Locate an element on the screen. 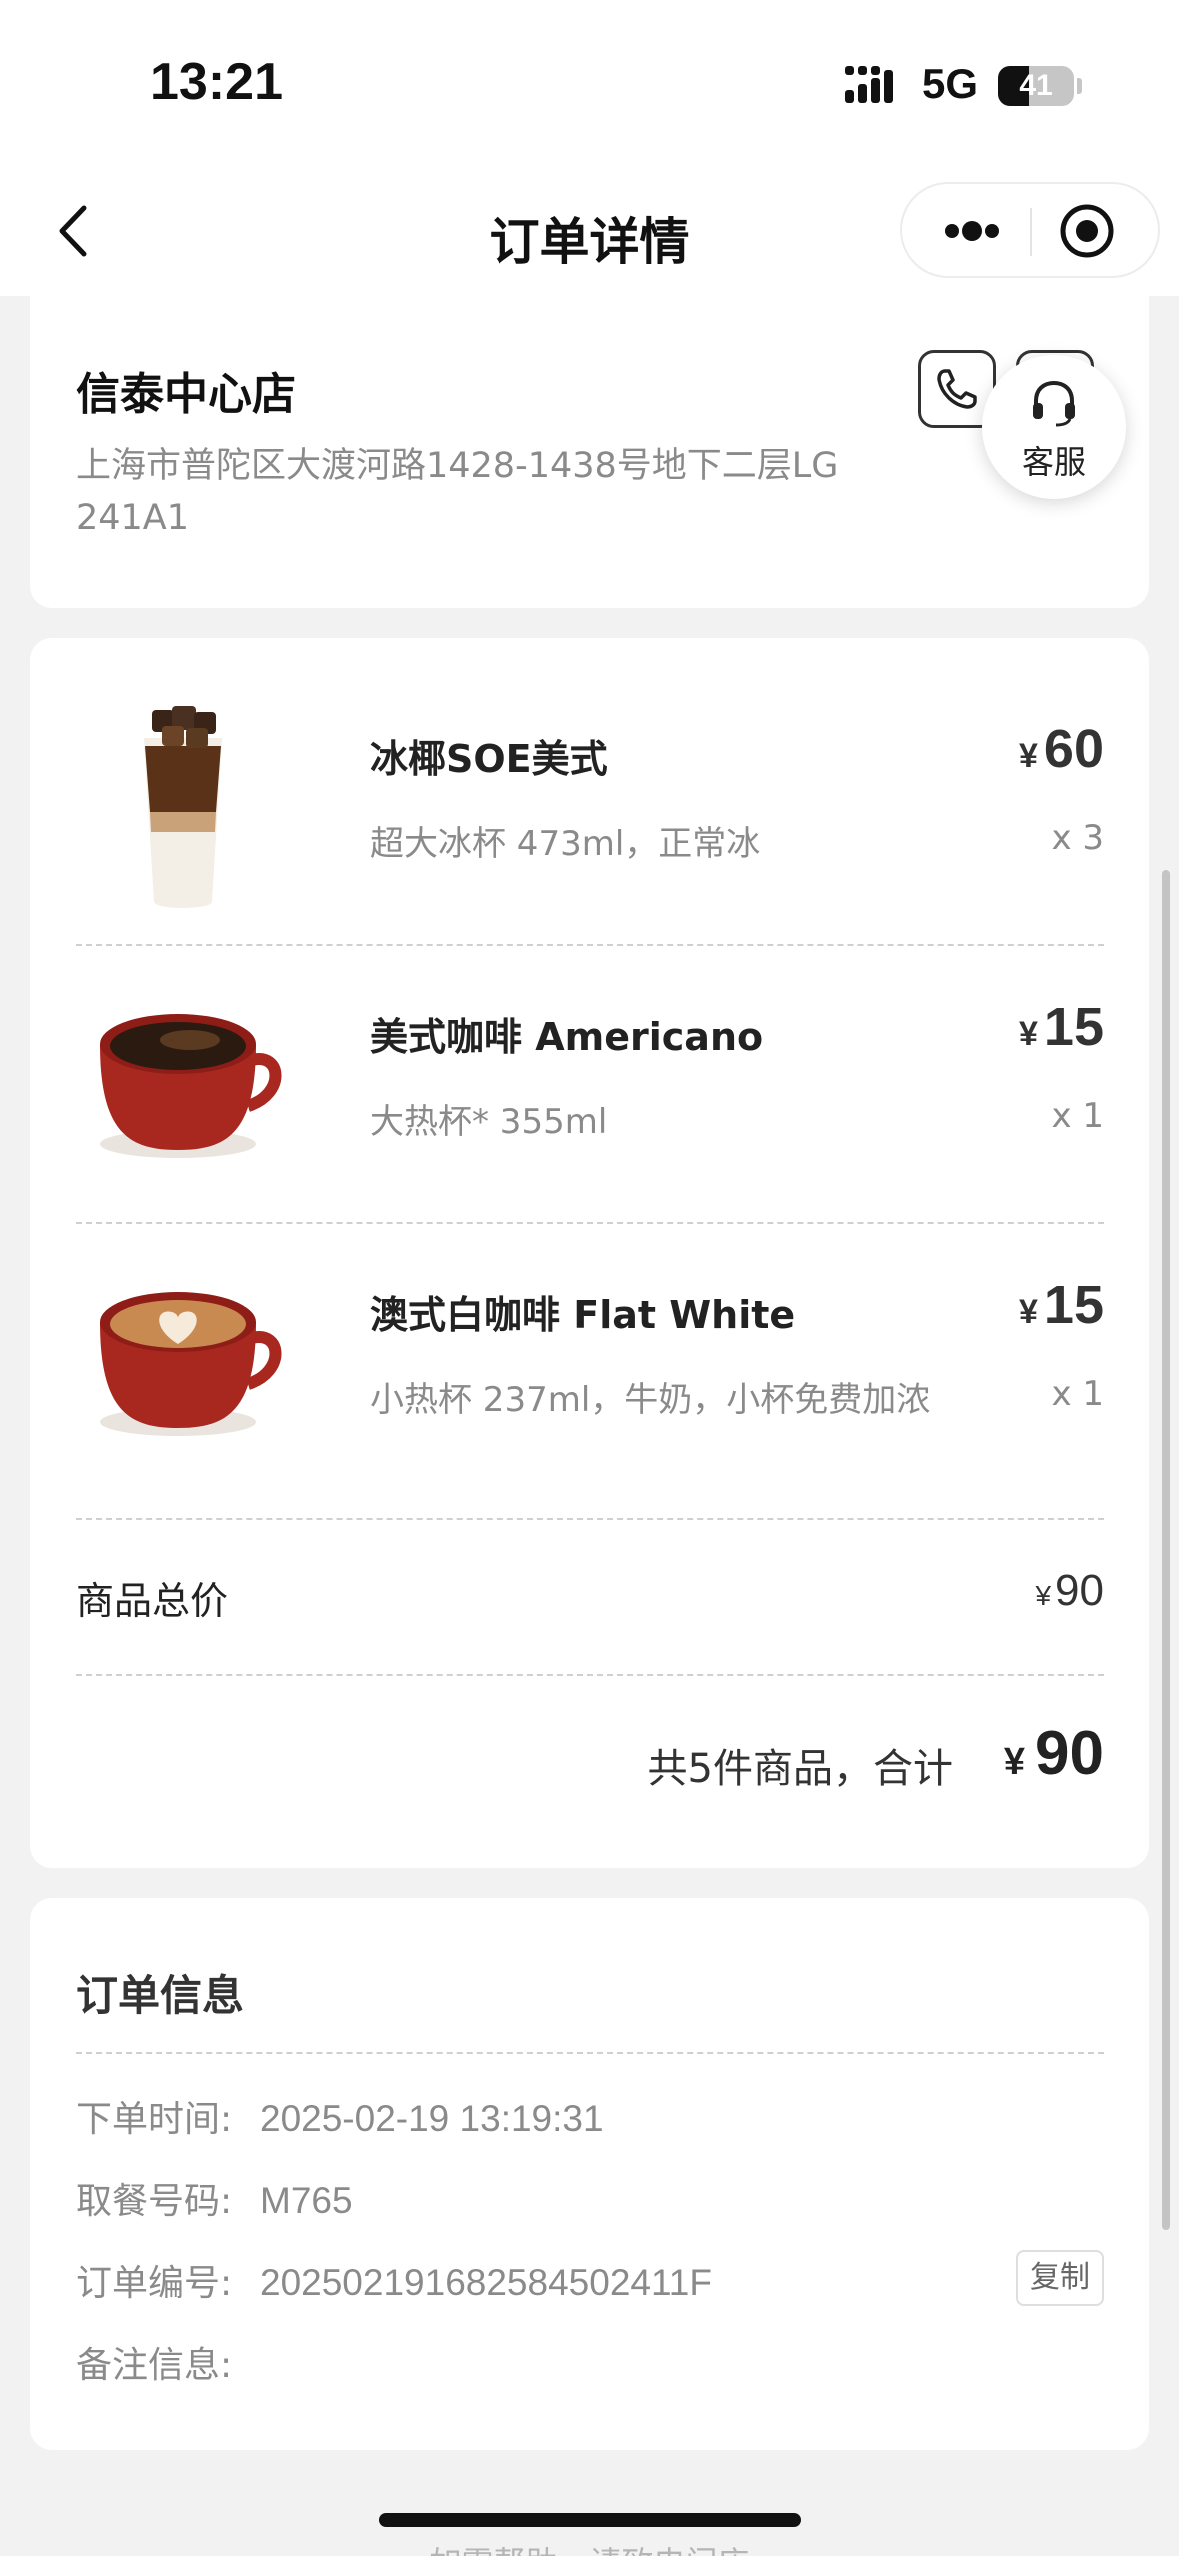 The height and width of the screenshot is (2556, 1179). info-label: 订单编号: is located at coordinates (154, 2283).